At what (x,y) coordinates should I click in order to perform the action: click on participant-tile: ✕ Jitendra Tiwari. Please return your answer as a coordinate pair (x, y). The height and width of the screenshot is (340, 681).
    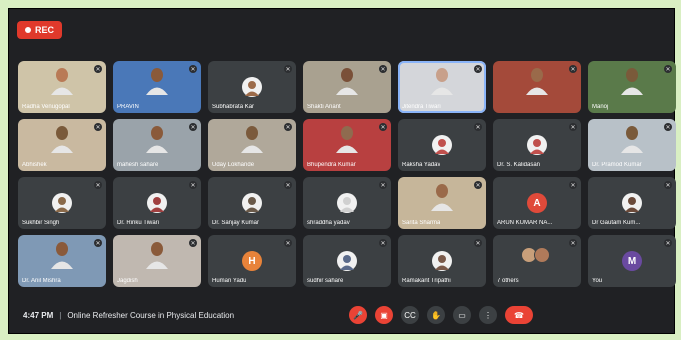
    Looking at the image, I should click on (442, 87).